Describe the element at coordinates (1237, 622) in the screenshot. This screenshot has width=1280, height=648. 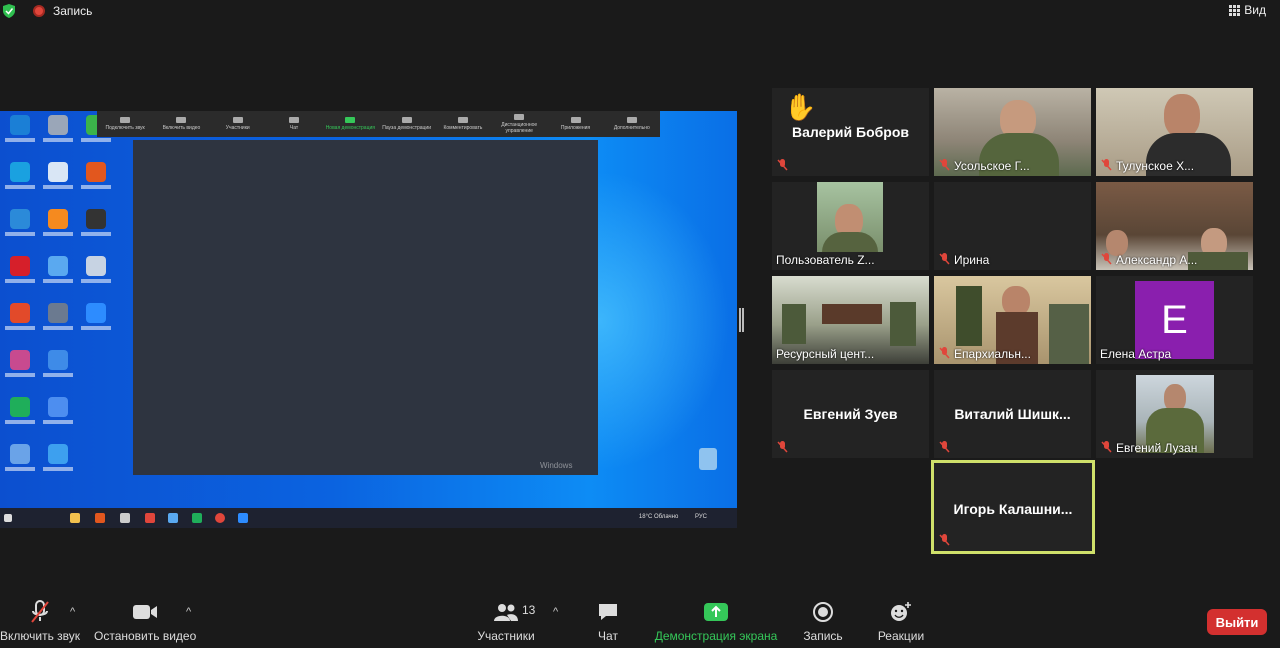
I see `leave-meeting-button: Выйти` at that location.